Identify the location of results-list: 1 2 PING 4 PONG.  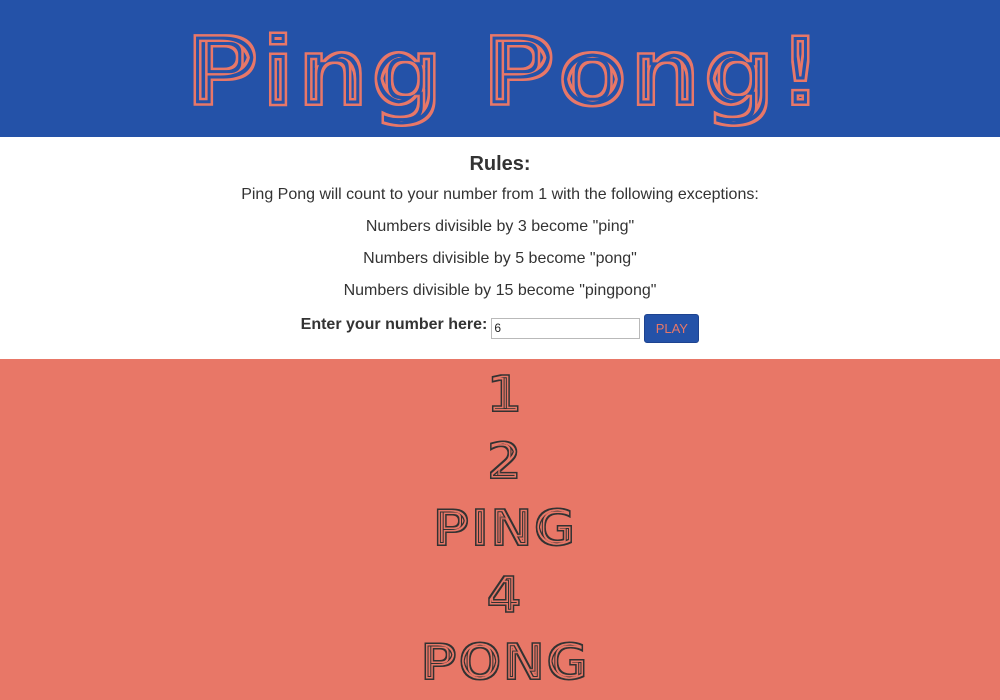
(504, 529).